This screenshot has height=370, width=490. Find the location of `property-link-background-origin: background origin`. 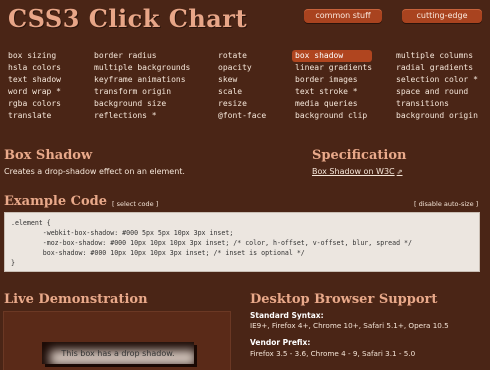

property-link-background-origin: background origin is located at coordinates (437, 116).